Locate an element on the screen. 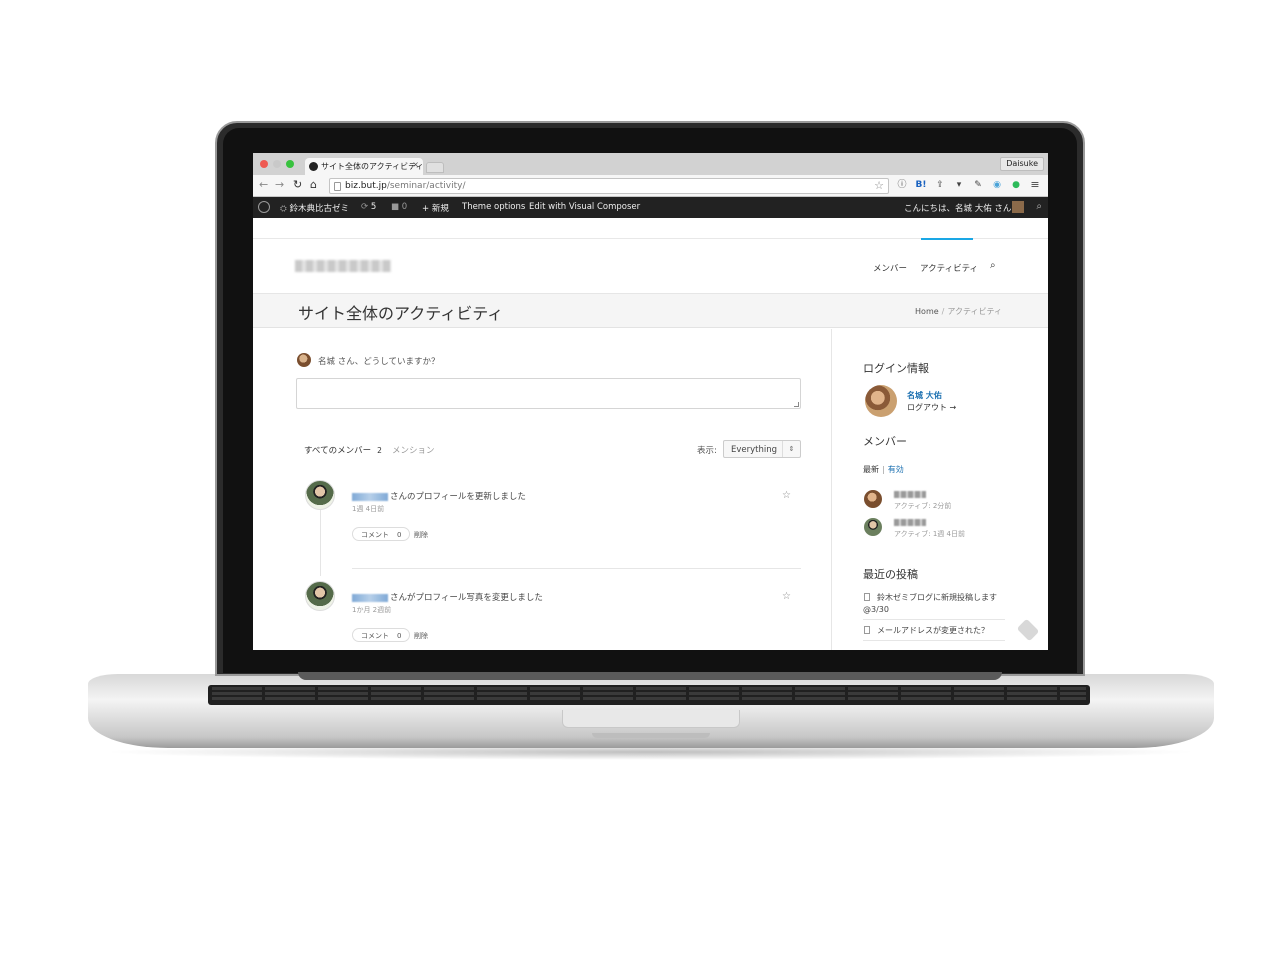  reload-icon: ↻ is located at coordinates (297, 185).